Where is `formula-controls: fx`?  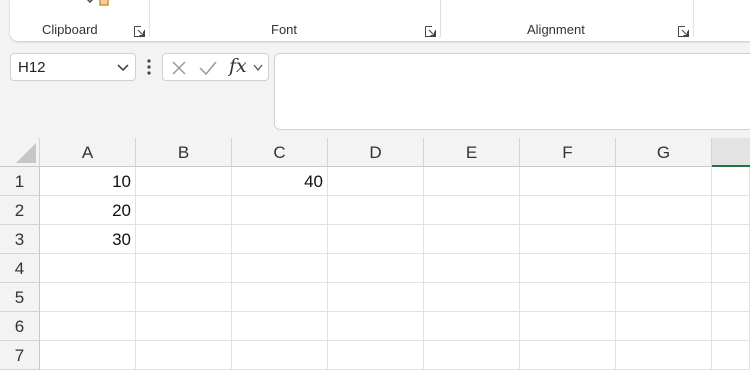 formula-controls: fx is located at coordinates (215, 67).